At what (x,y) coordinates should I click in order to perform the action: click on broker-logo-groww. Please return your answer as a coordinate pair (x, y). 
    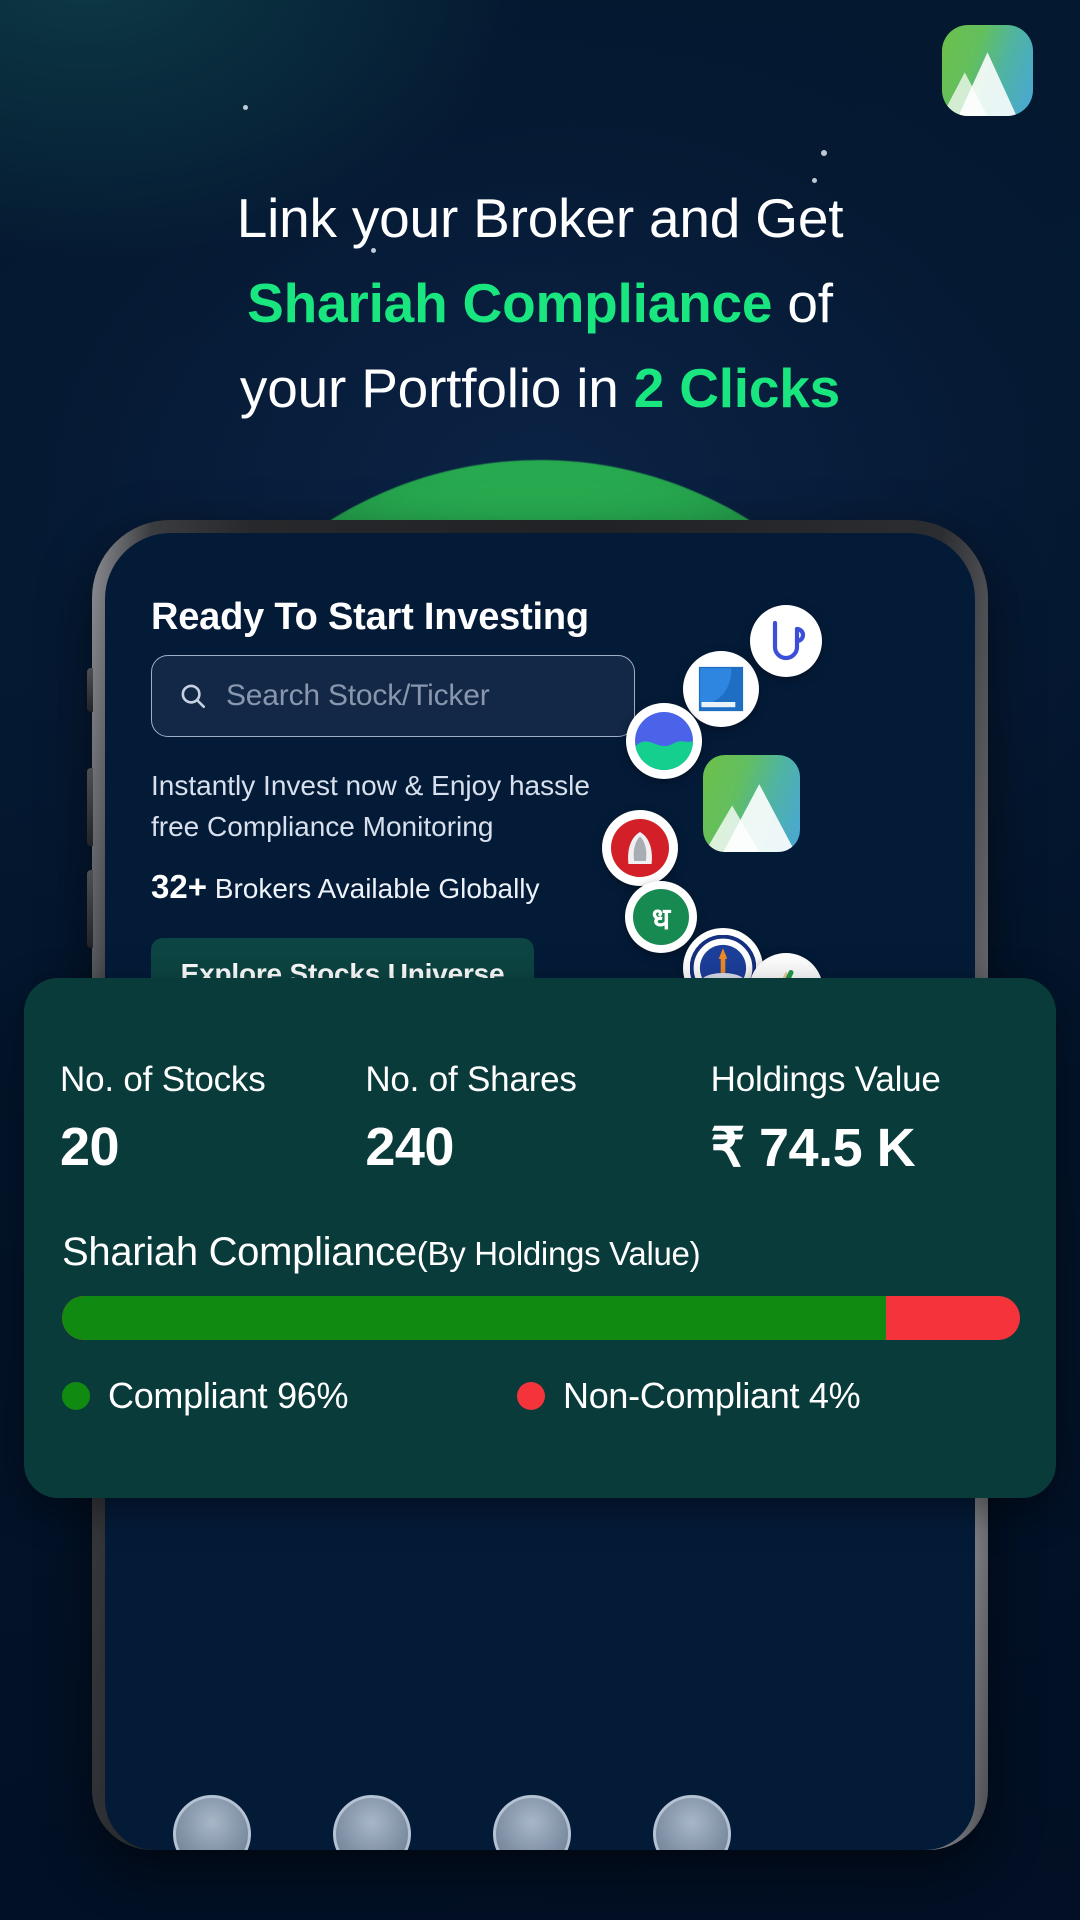
    Looking at the image, I should click on (664, 741).